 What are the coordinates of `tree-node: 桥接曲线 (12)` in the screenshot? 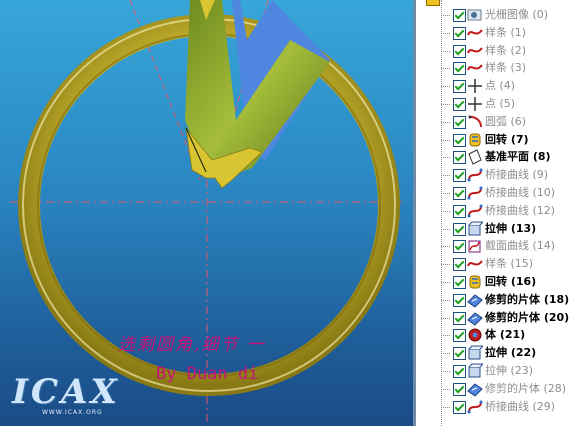 It's located at (509, 211).